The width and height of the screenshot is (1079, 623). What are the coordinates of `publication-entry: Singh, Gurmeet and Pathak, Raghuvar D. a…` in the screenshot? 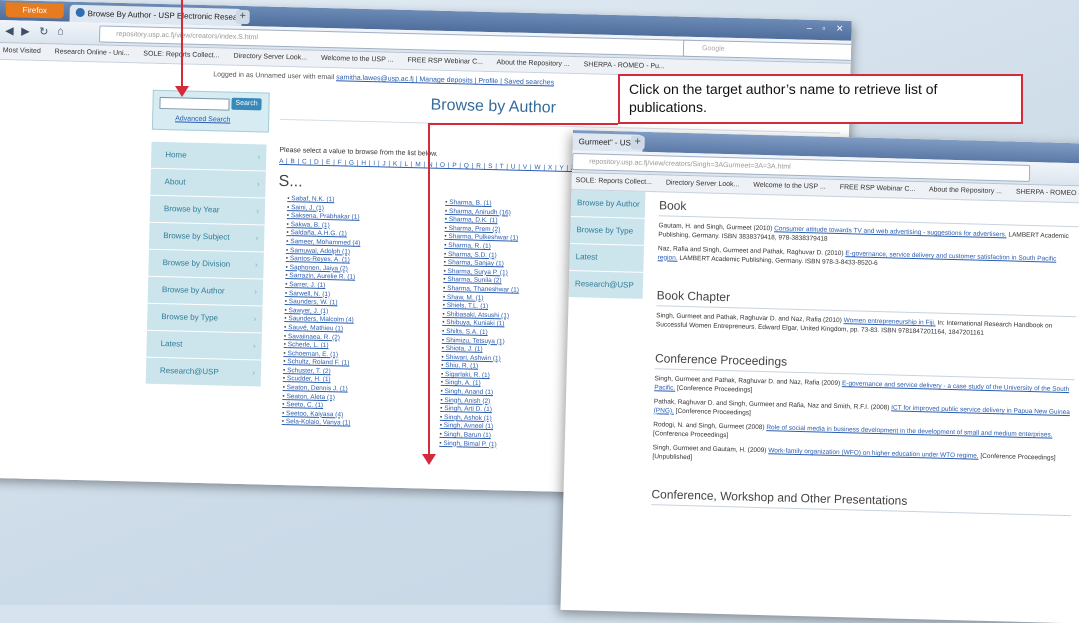 It's located at (866, 326).